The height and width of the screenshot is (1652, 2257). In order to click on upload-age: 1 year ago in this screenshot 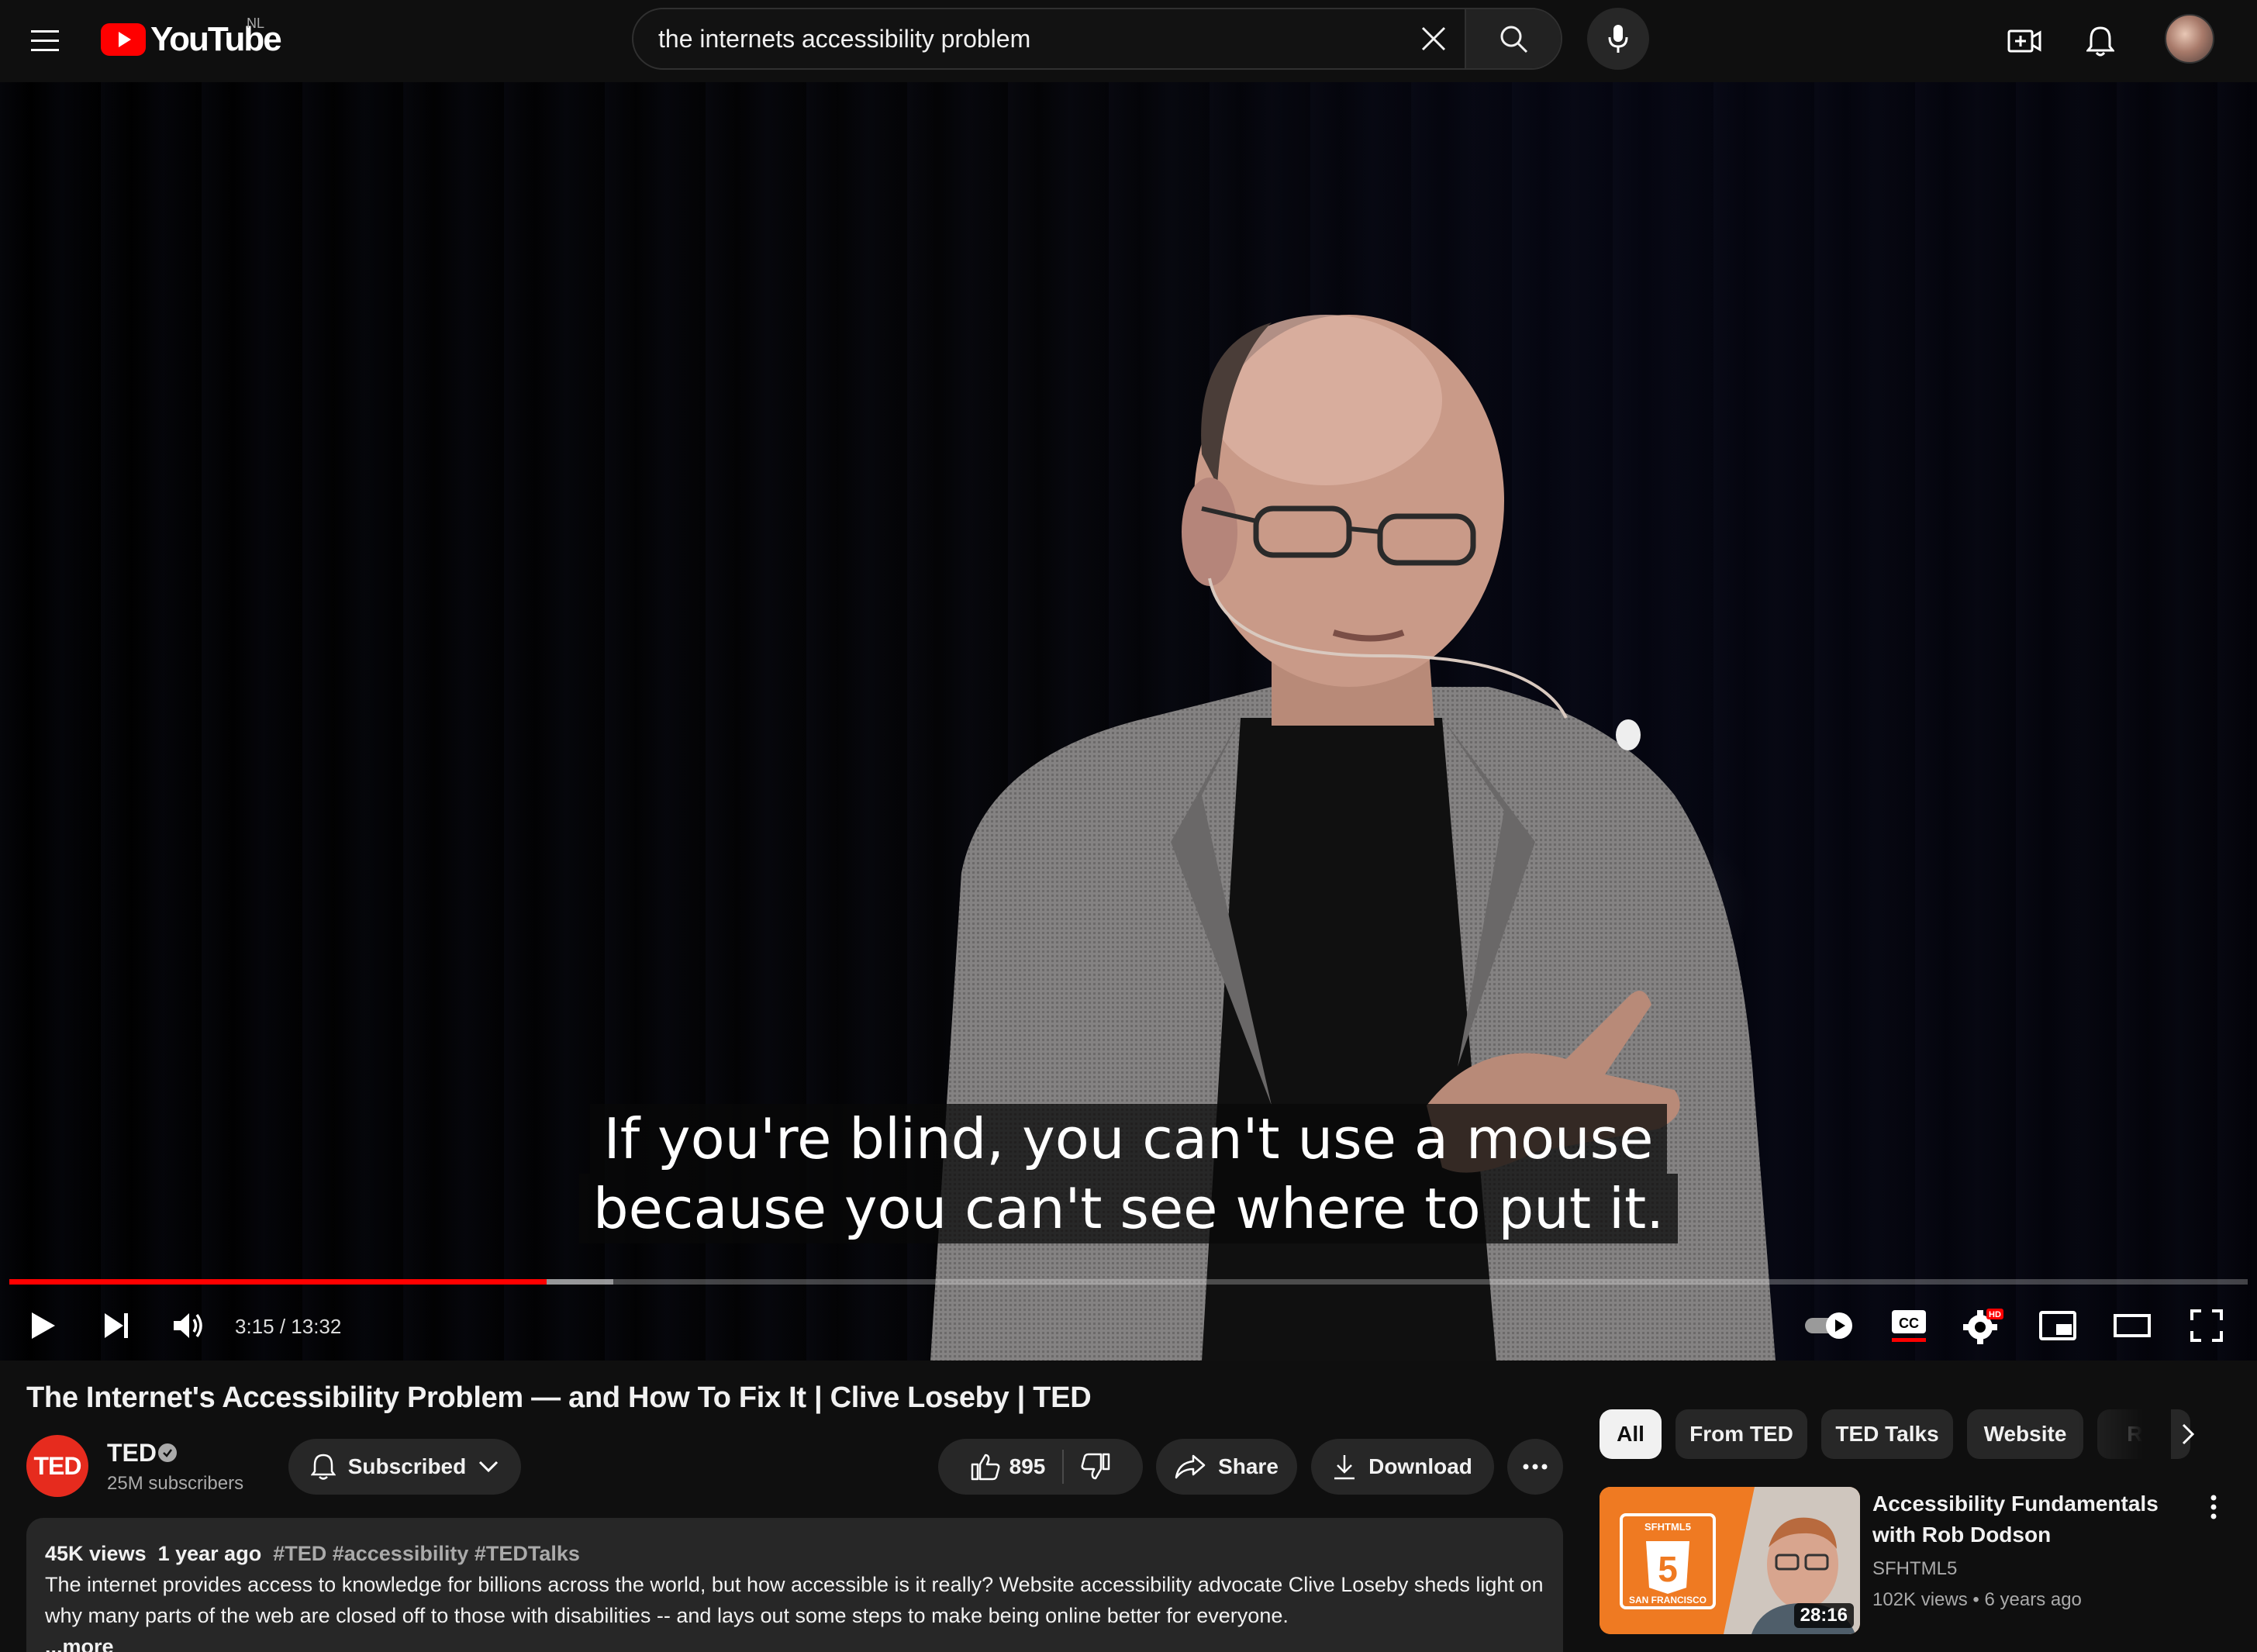, I will do `click(209, 1553)`.